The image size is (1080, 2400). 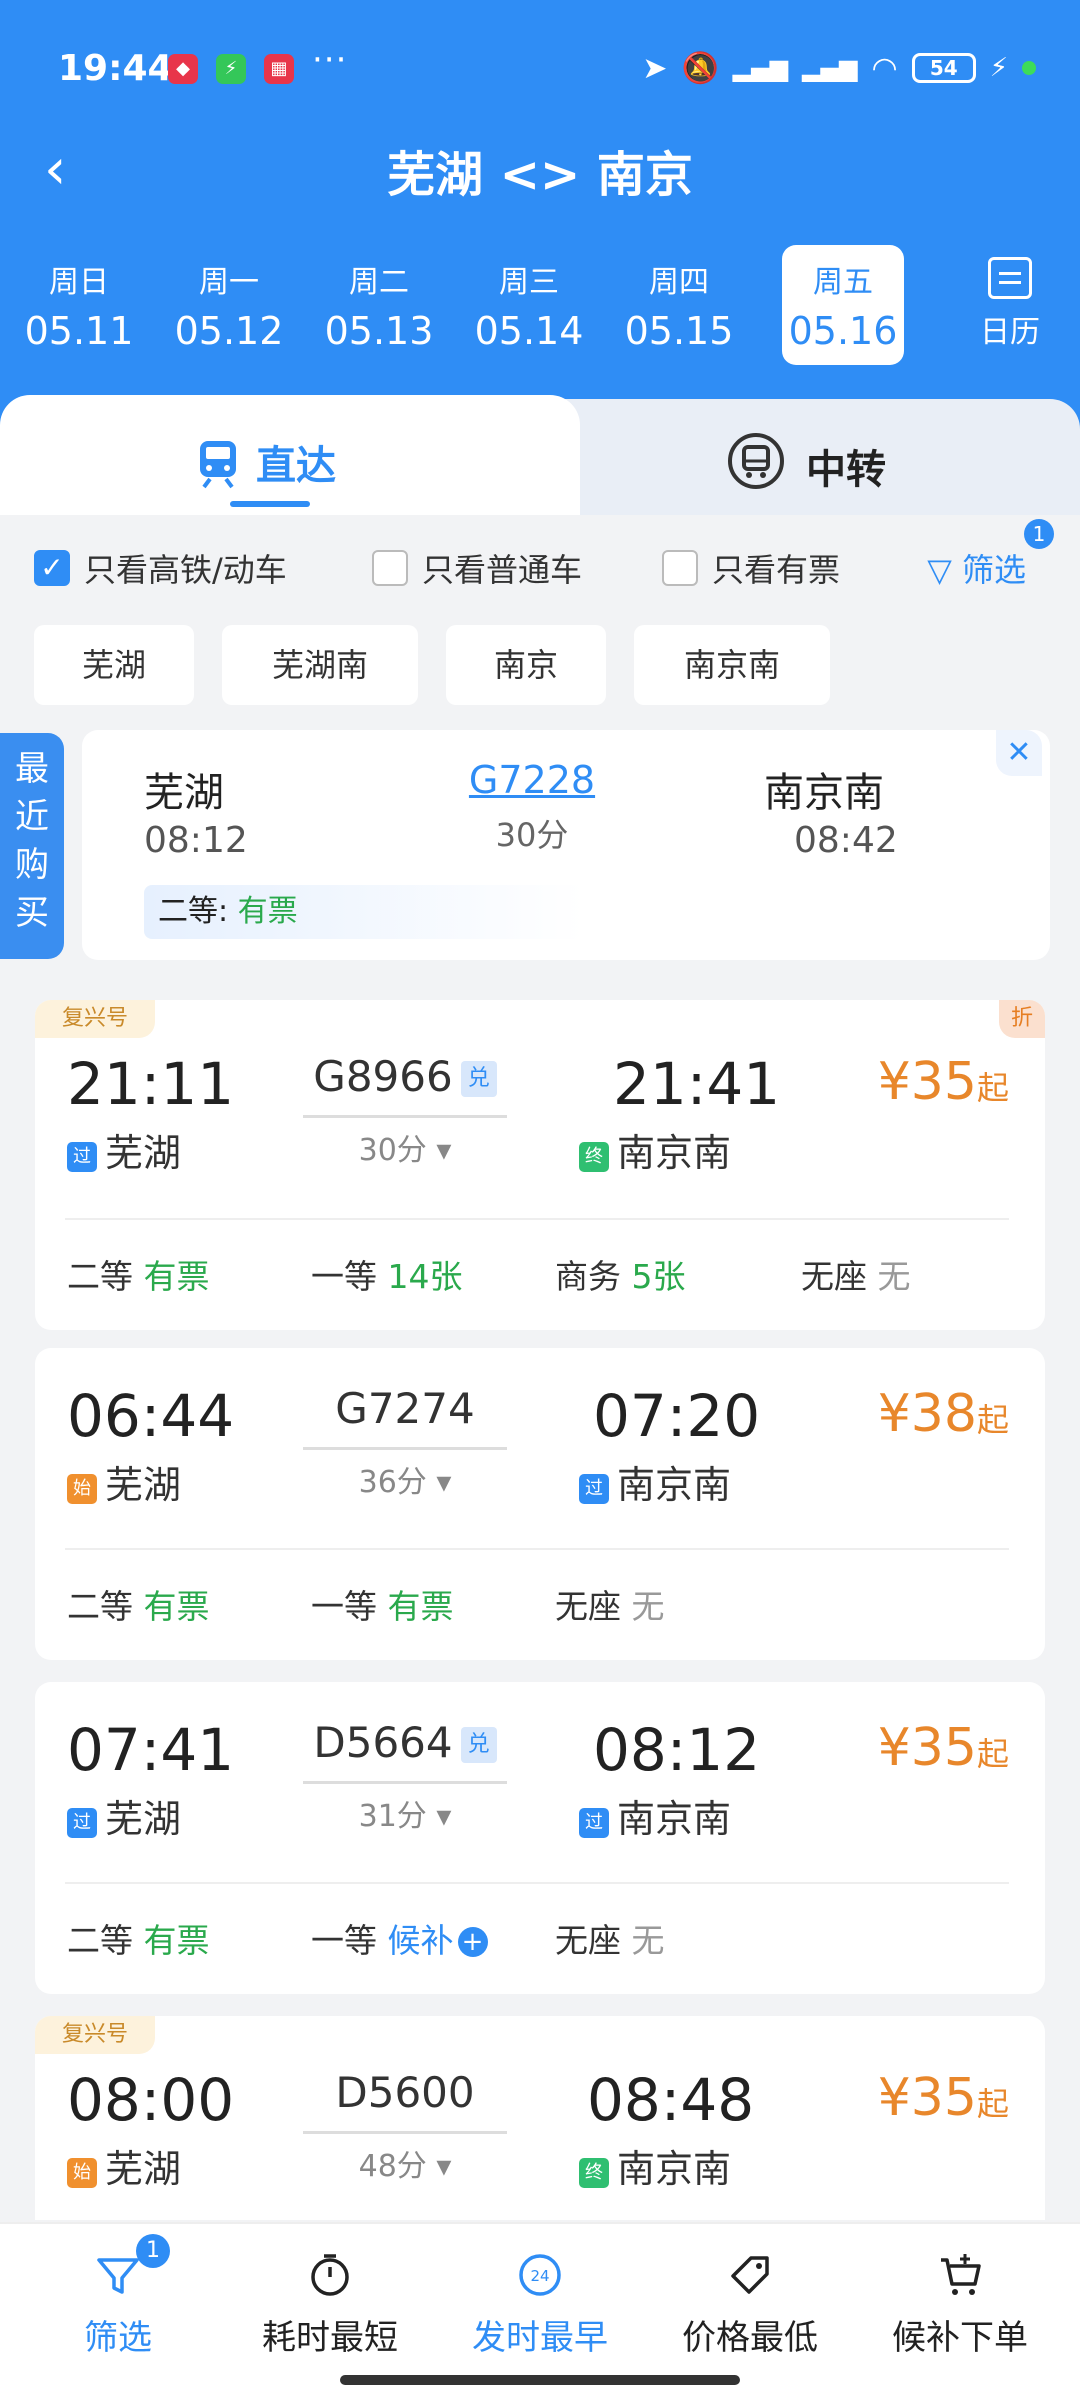 I want to click on tab-transfer-label: 中转, so click(x=846, y=470).